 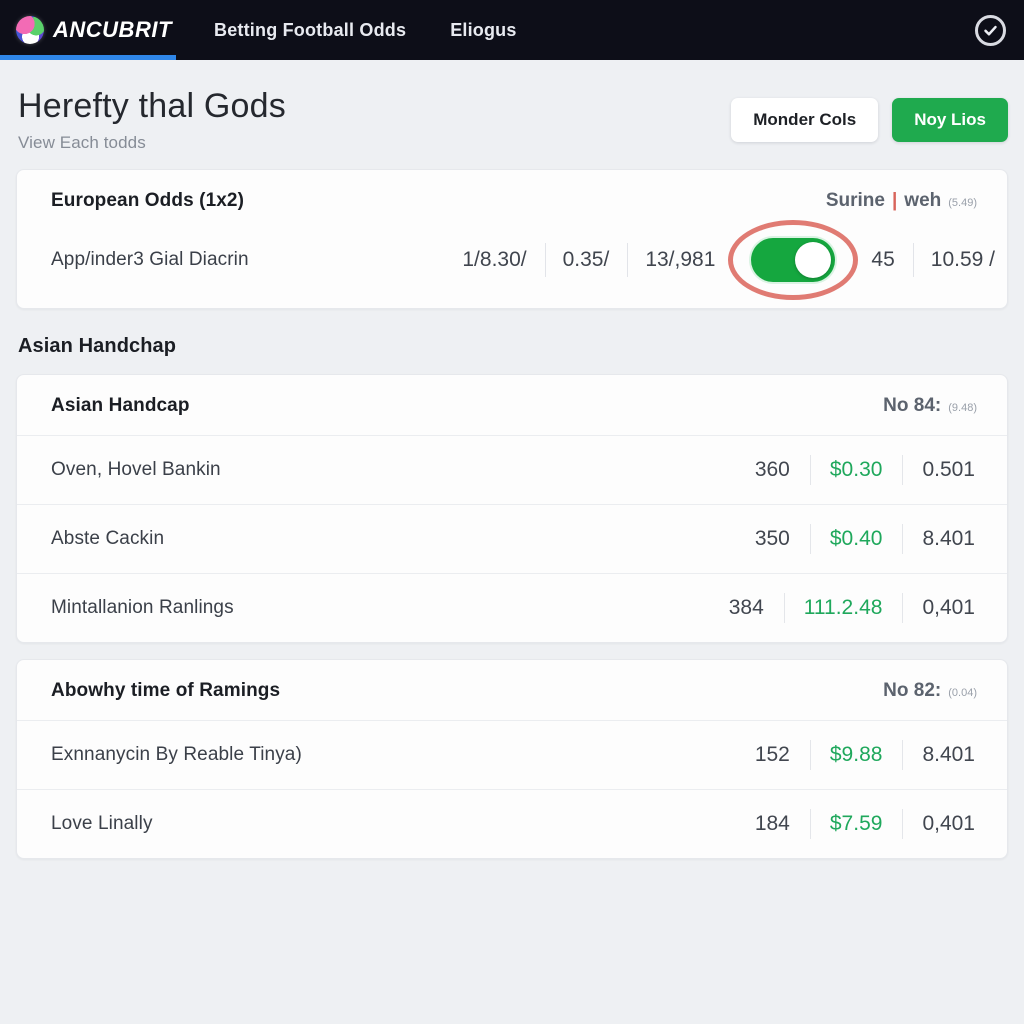 I want to click on european-odds-meta-left: Surine, so click(x=855, y=201).